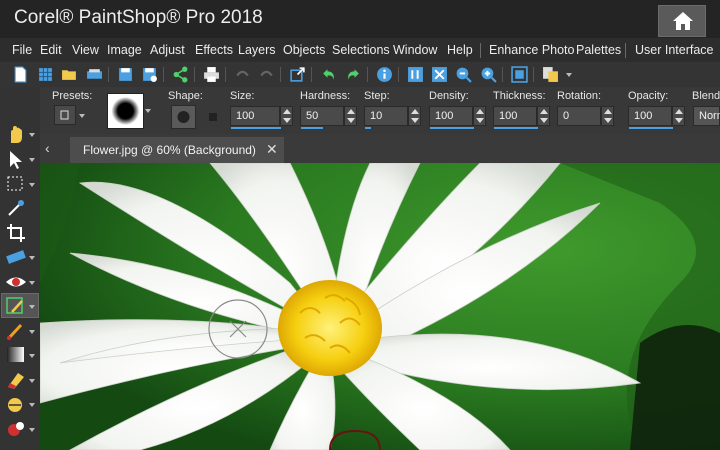  Describe the element at coordinates (94, 74) in the screenshot. I see `scan-icon` at that location.